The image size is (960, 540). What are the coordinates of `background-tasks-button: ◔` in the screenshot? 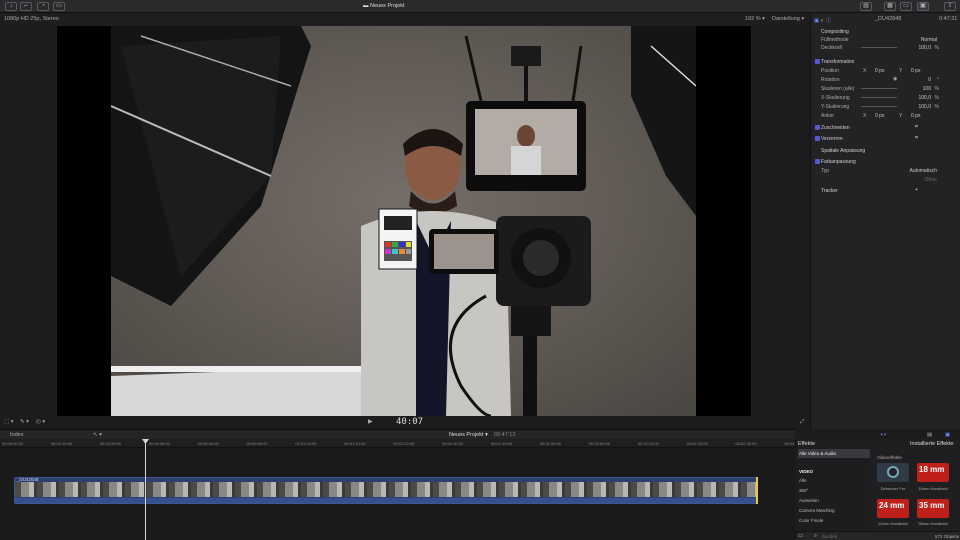 It's located at (43, 6).